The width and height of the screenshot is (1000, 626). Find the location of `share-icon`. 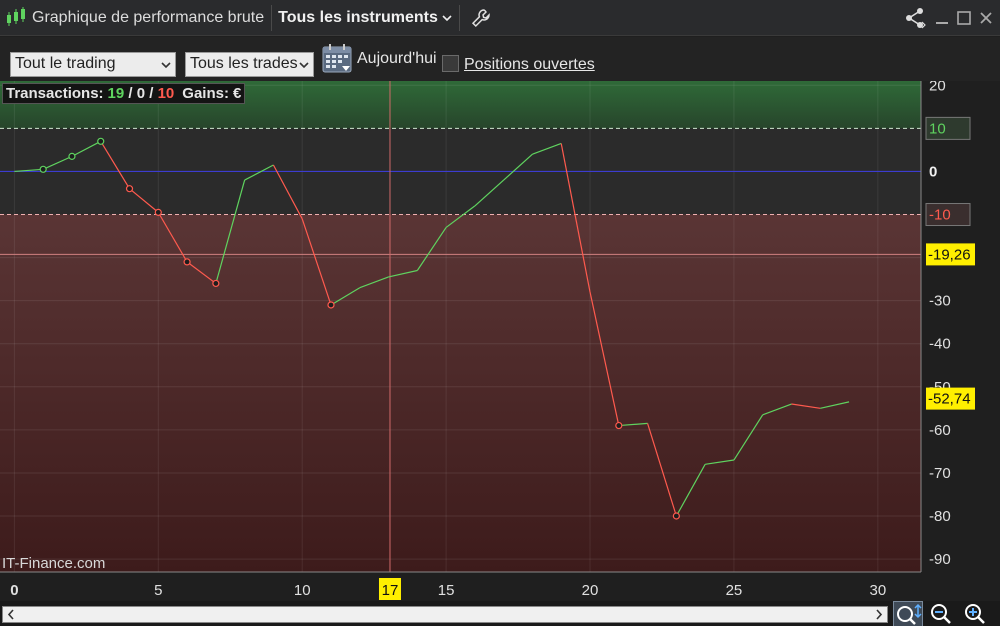

share-icon is located at coordinates (915, 18).